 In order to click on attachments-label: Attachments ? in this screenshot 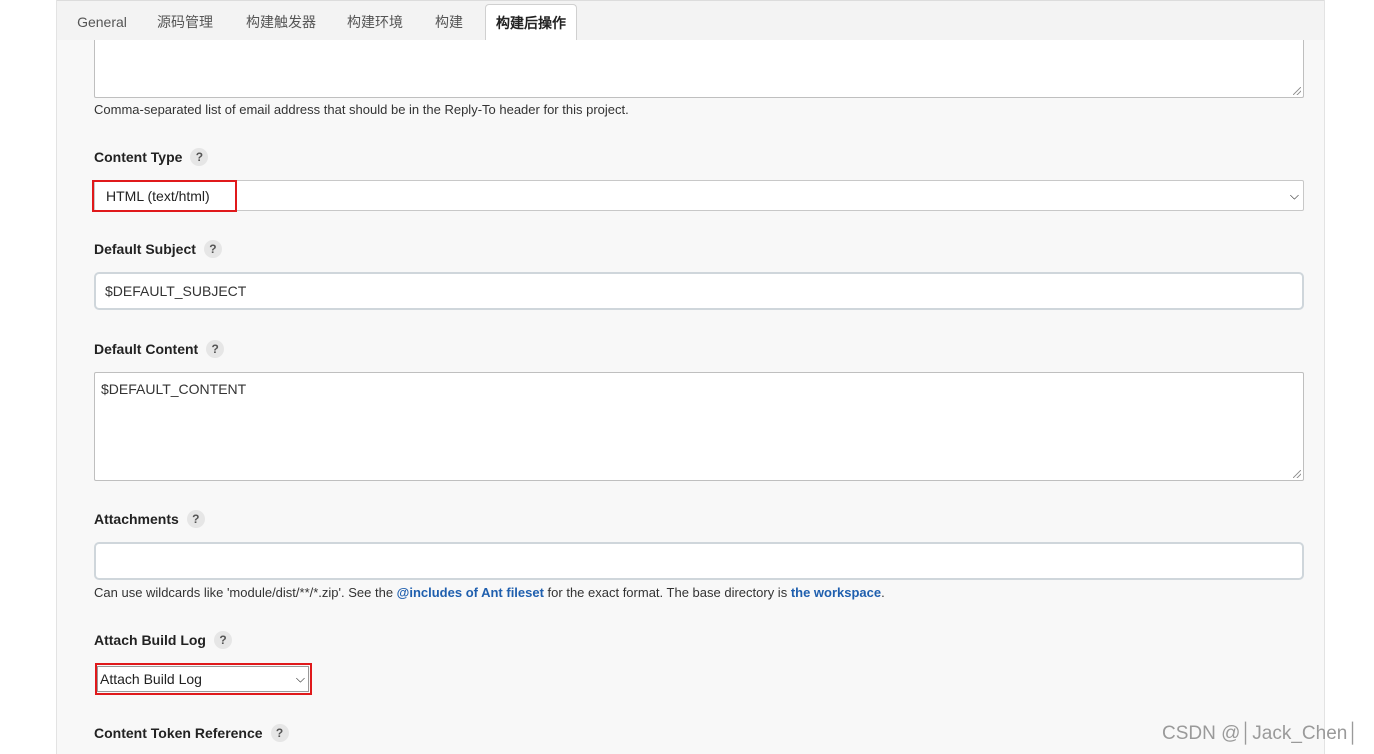, I will do `click(149, 519)`.